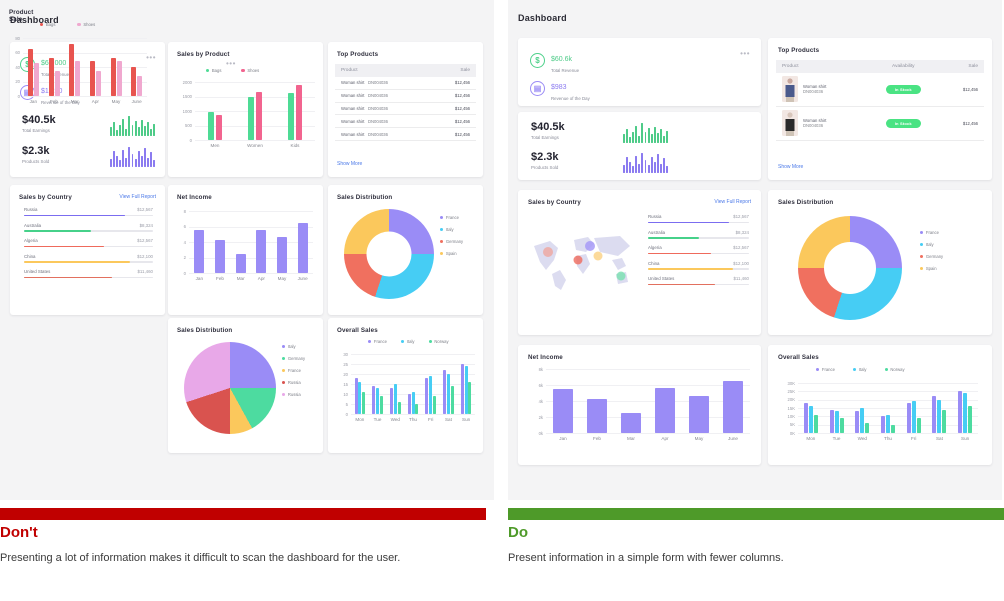  I want to click on x-axis-label: Sun, so click(466, 419).